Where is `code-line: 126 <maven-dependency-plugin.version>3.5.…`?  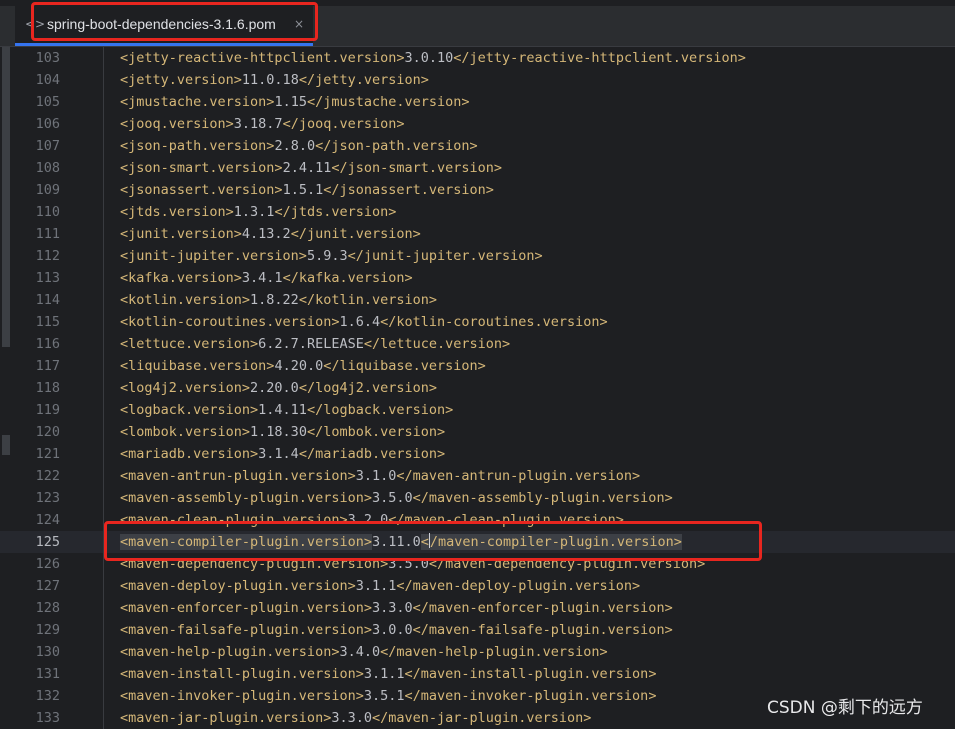
code-line: 126 <maven-dependency-plugin.version>3.5.… is located at coordinates (477, 564).